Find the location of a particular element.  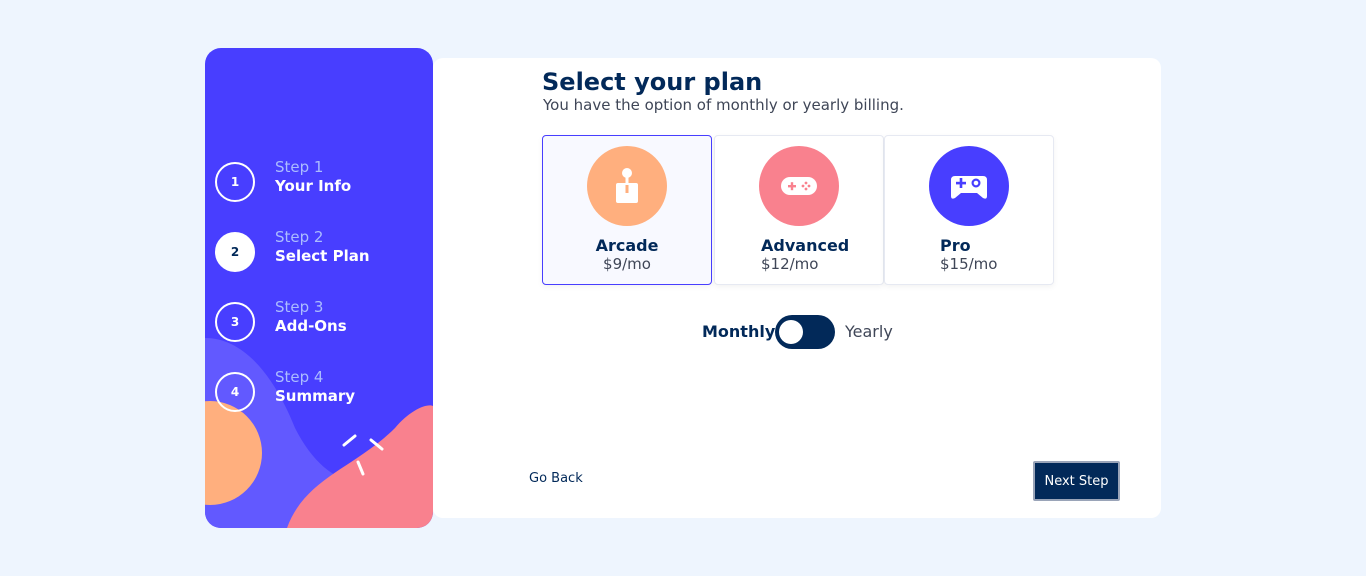

plan-option-pro: Pro $15/mo is located at coordinates (969, 210).